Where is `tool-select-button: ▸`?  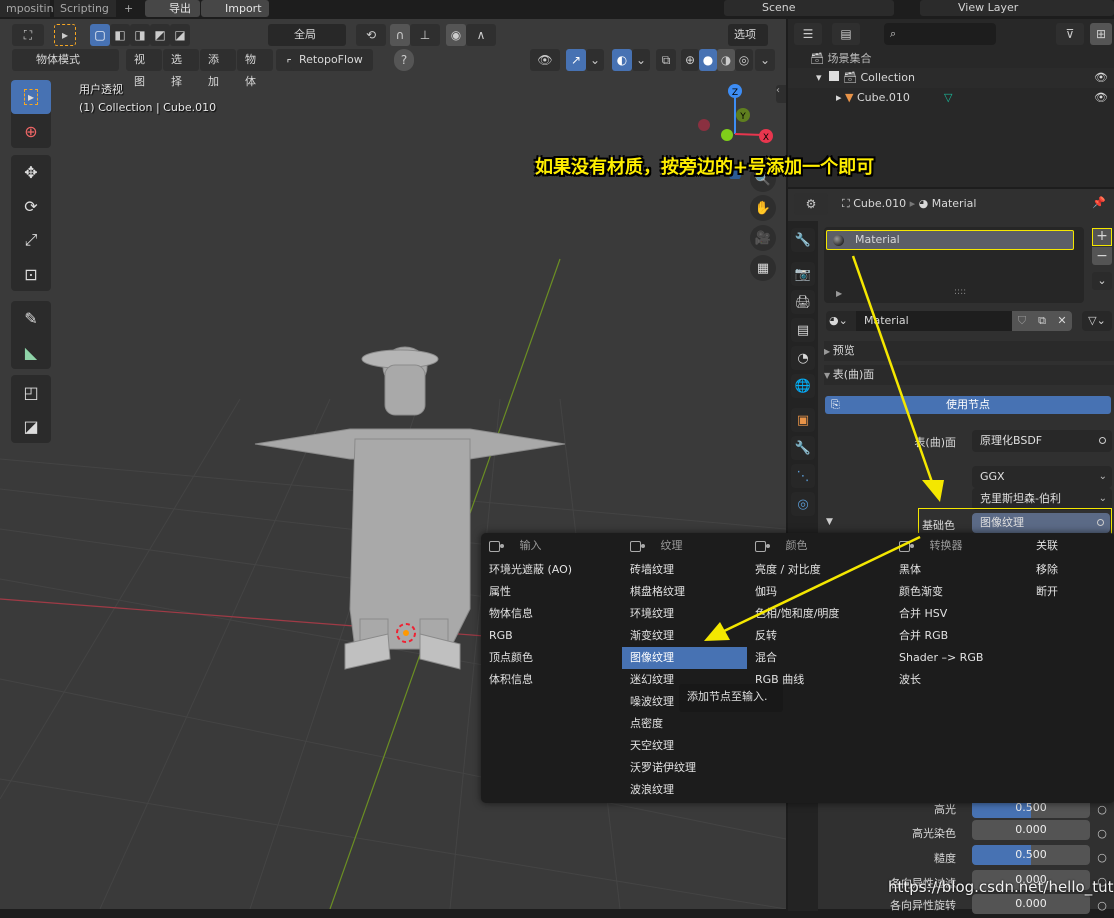 tool-select-button: ▸ is located at coordinates (65, 35).